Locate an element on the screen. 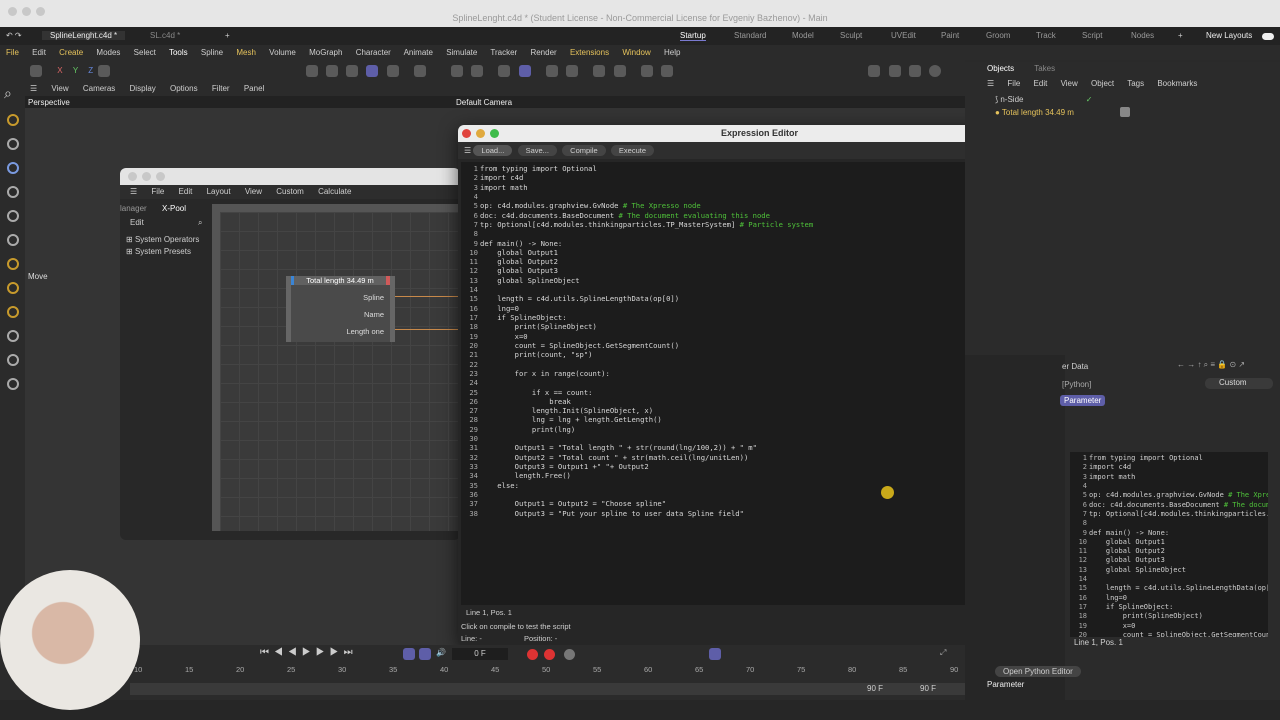  polygons-mode-icon is located at coordinates (352, 71).